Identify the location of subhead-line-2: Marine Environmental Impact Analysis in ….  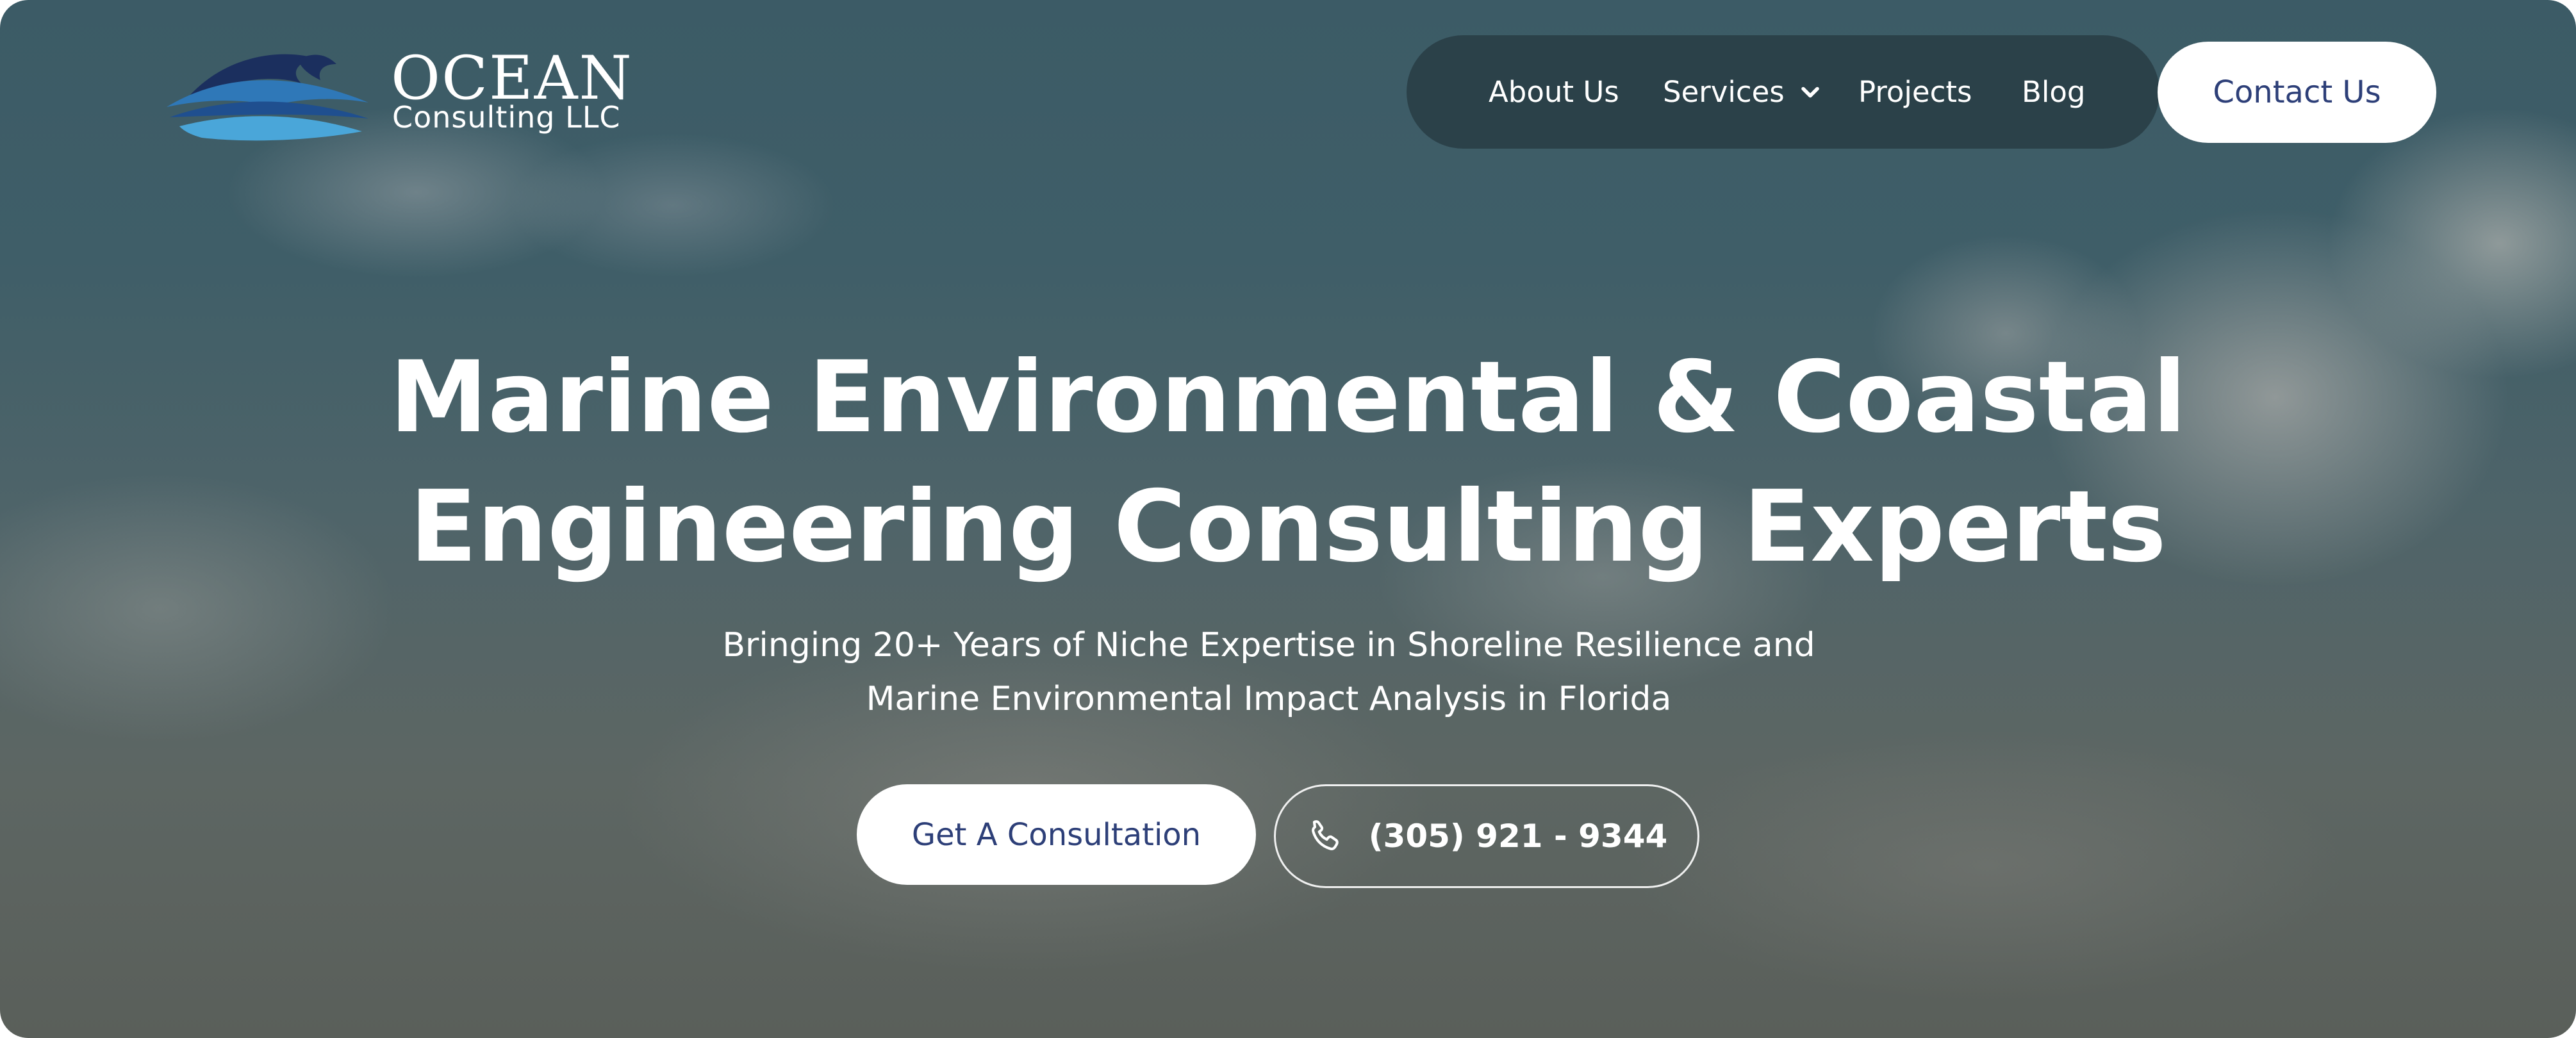
(1269, 699).